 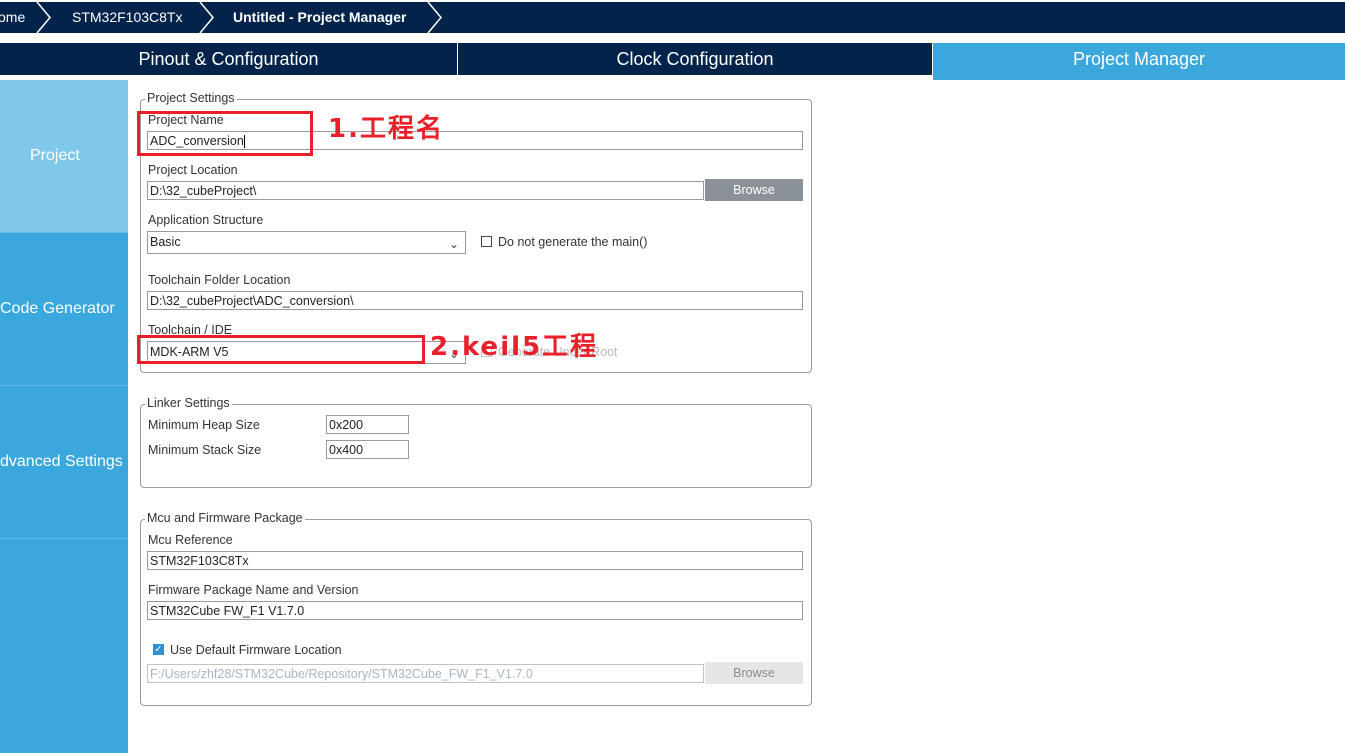 What do you see at coordinates (514, 347) in the screenshot?
I see `annotation-note-toolchain: 2.keil5工程` at bounding box center [514, 347].